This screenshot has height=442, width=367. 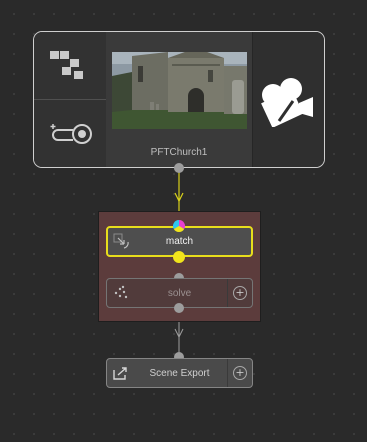 What do you see at coordinates (179, 90) in the screenshot?
I see `clip-thumbnail-image` at bounding box center [179, 90].